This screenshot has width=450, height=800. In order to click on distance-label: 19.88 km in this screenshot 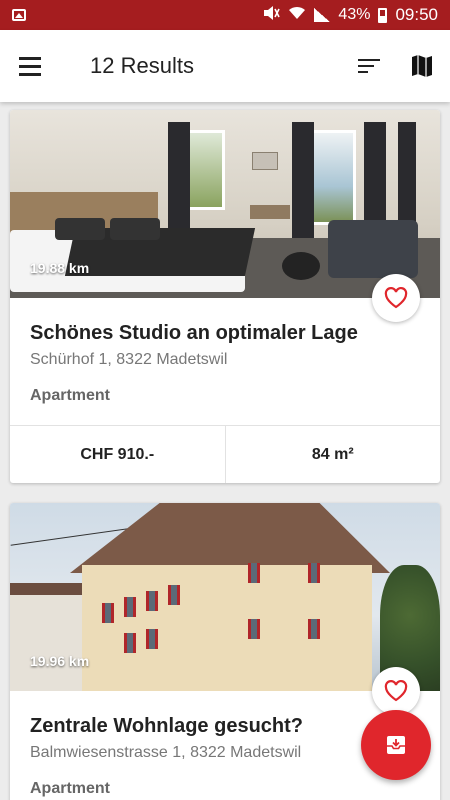, I will do `click(60, 268)`.